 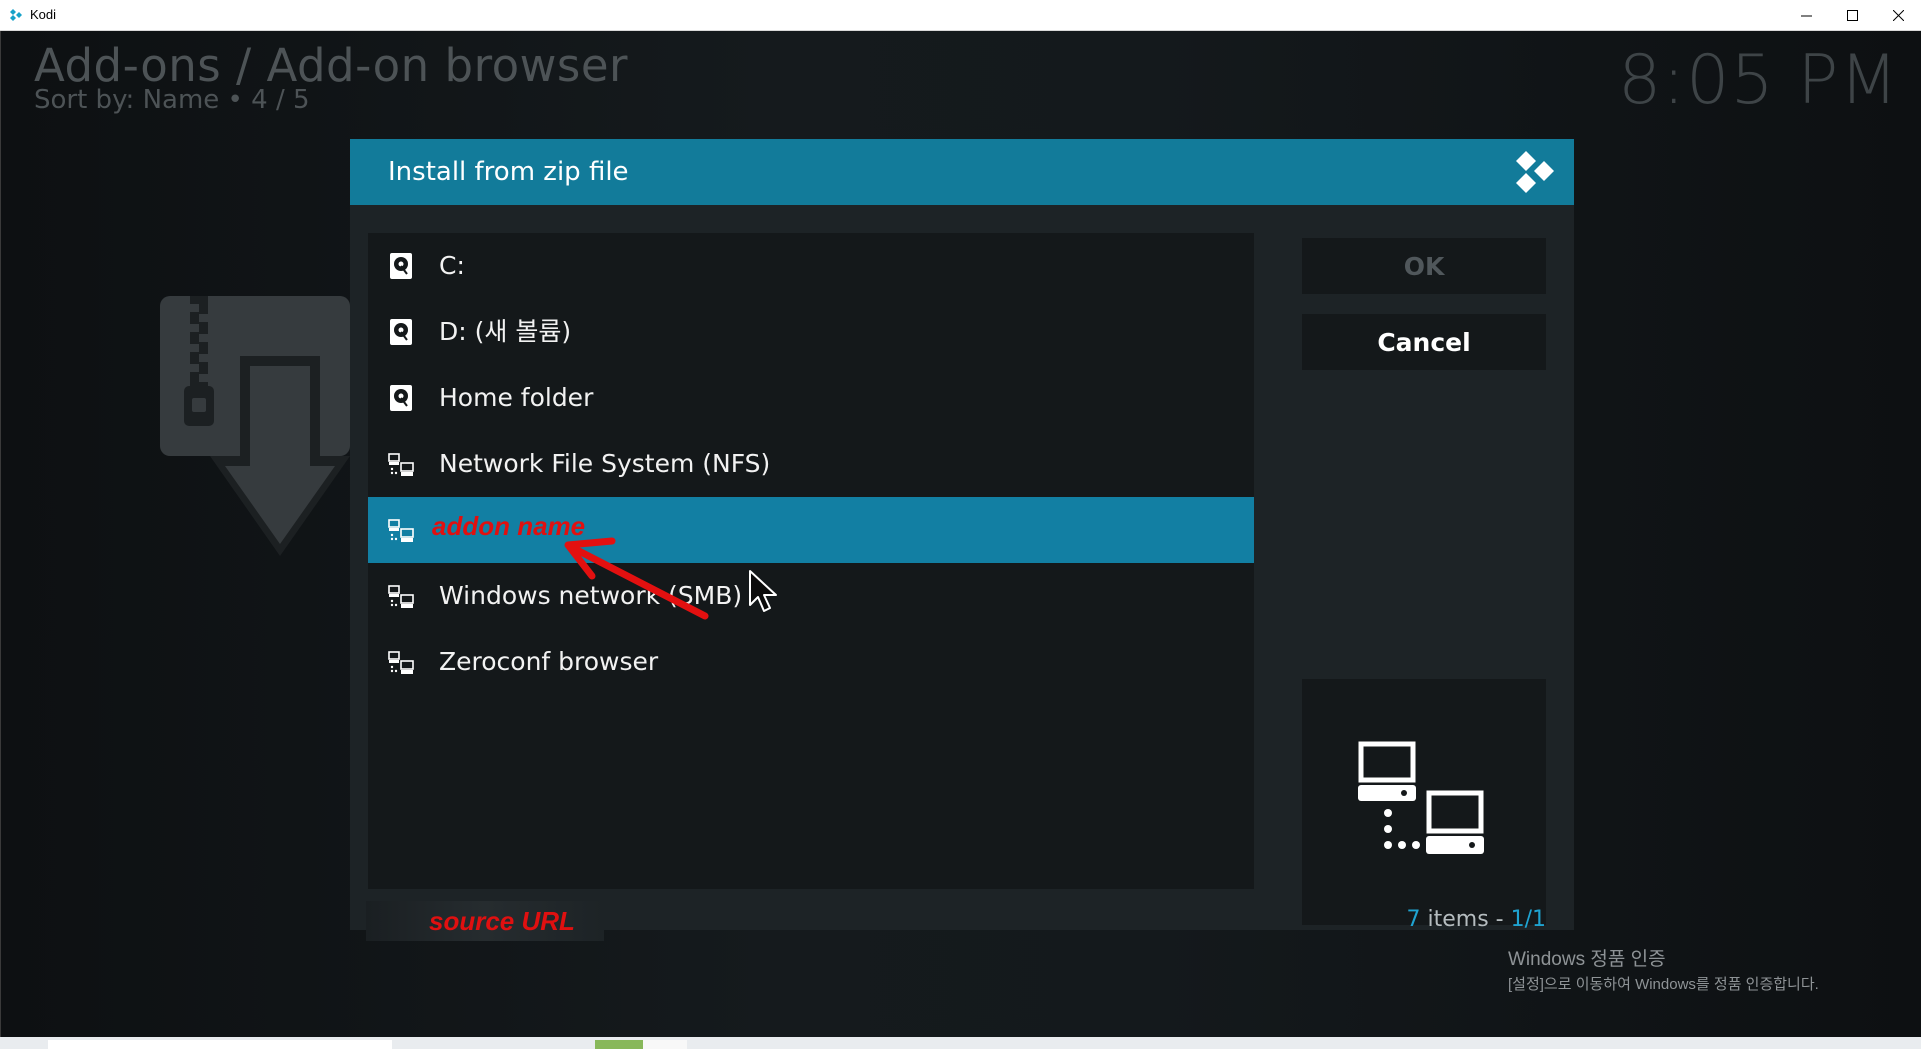 I want to click on activation-title: Windows 정품 인증, so click(x=1587, y=959).